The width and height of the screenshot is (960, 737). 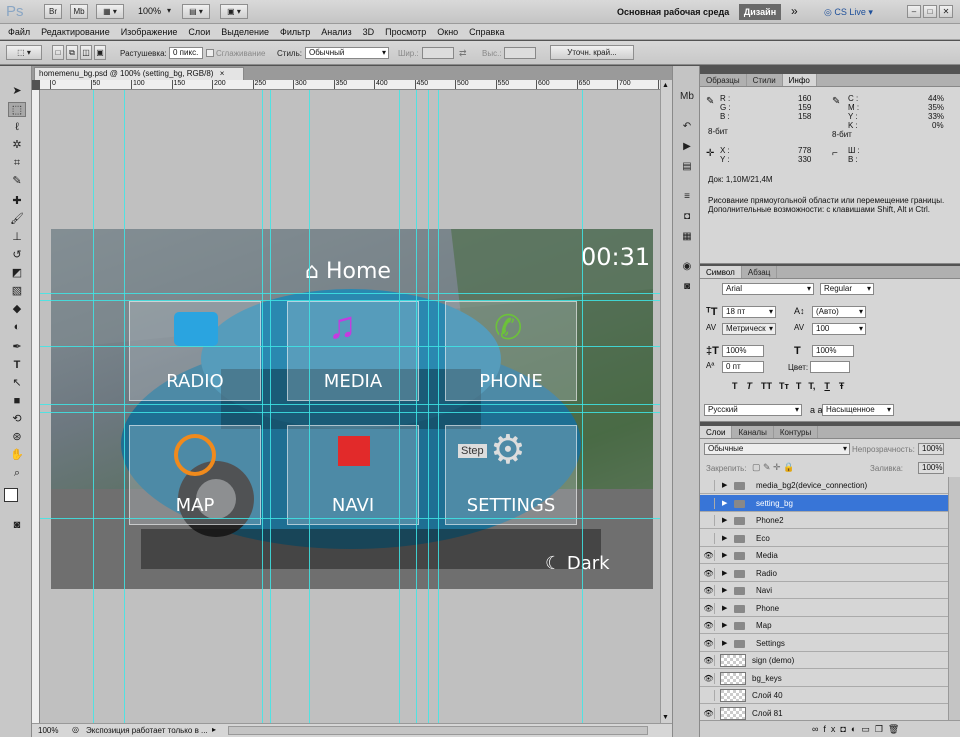 What do you see at coordinates (24, 52) in the screenshot?
I see `tool-preset-picker: ⬚ ▾` at bounding box center [24, 52].